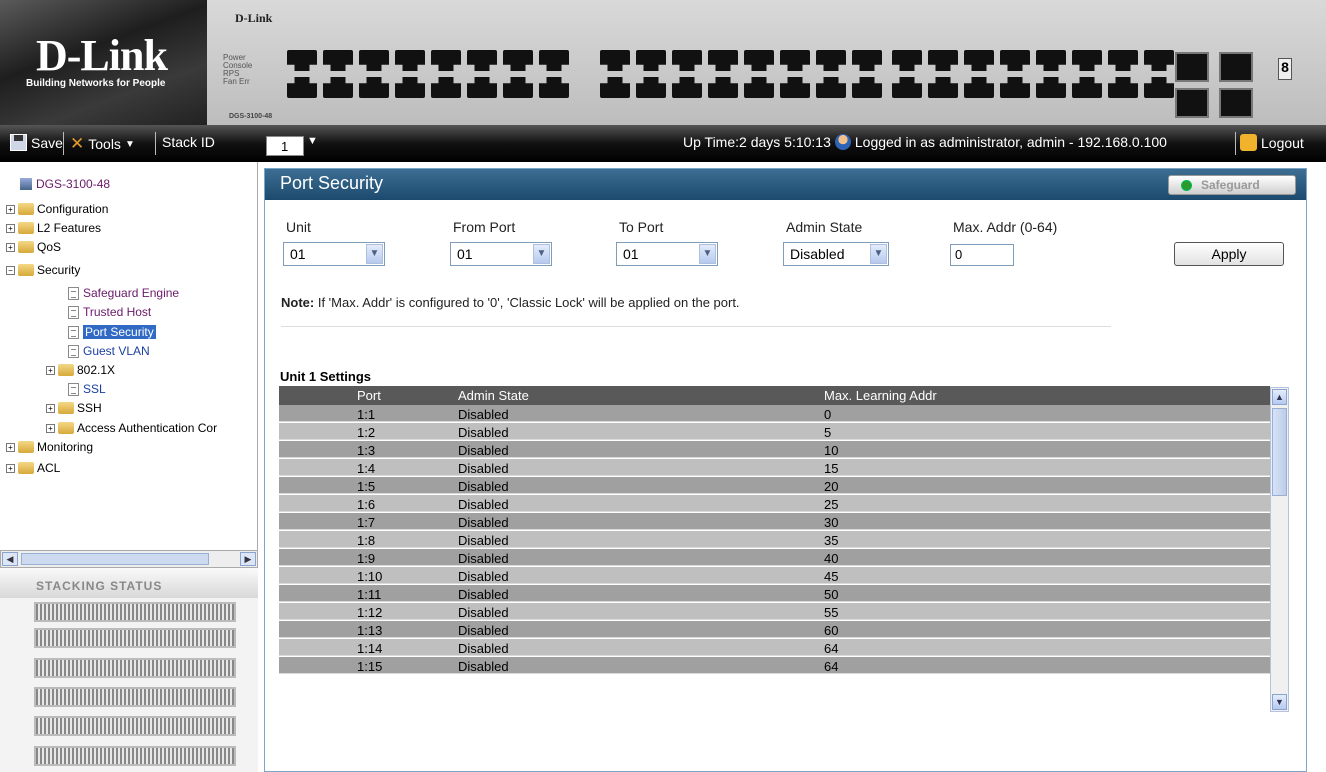 The width and height of the screenshot is (1326, 772). Describe the element at coordinates (366, 504) in the screenshot. I see `cell-port: 1:6` at that location.